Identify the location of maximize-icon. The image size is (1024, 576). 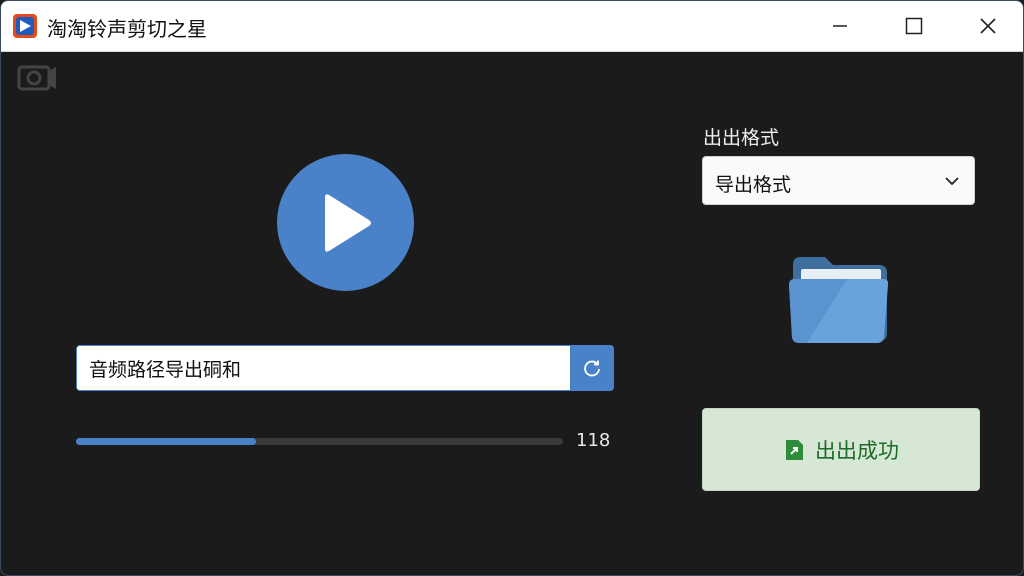
(914, 26).